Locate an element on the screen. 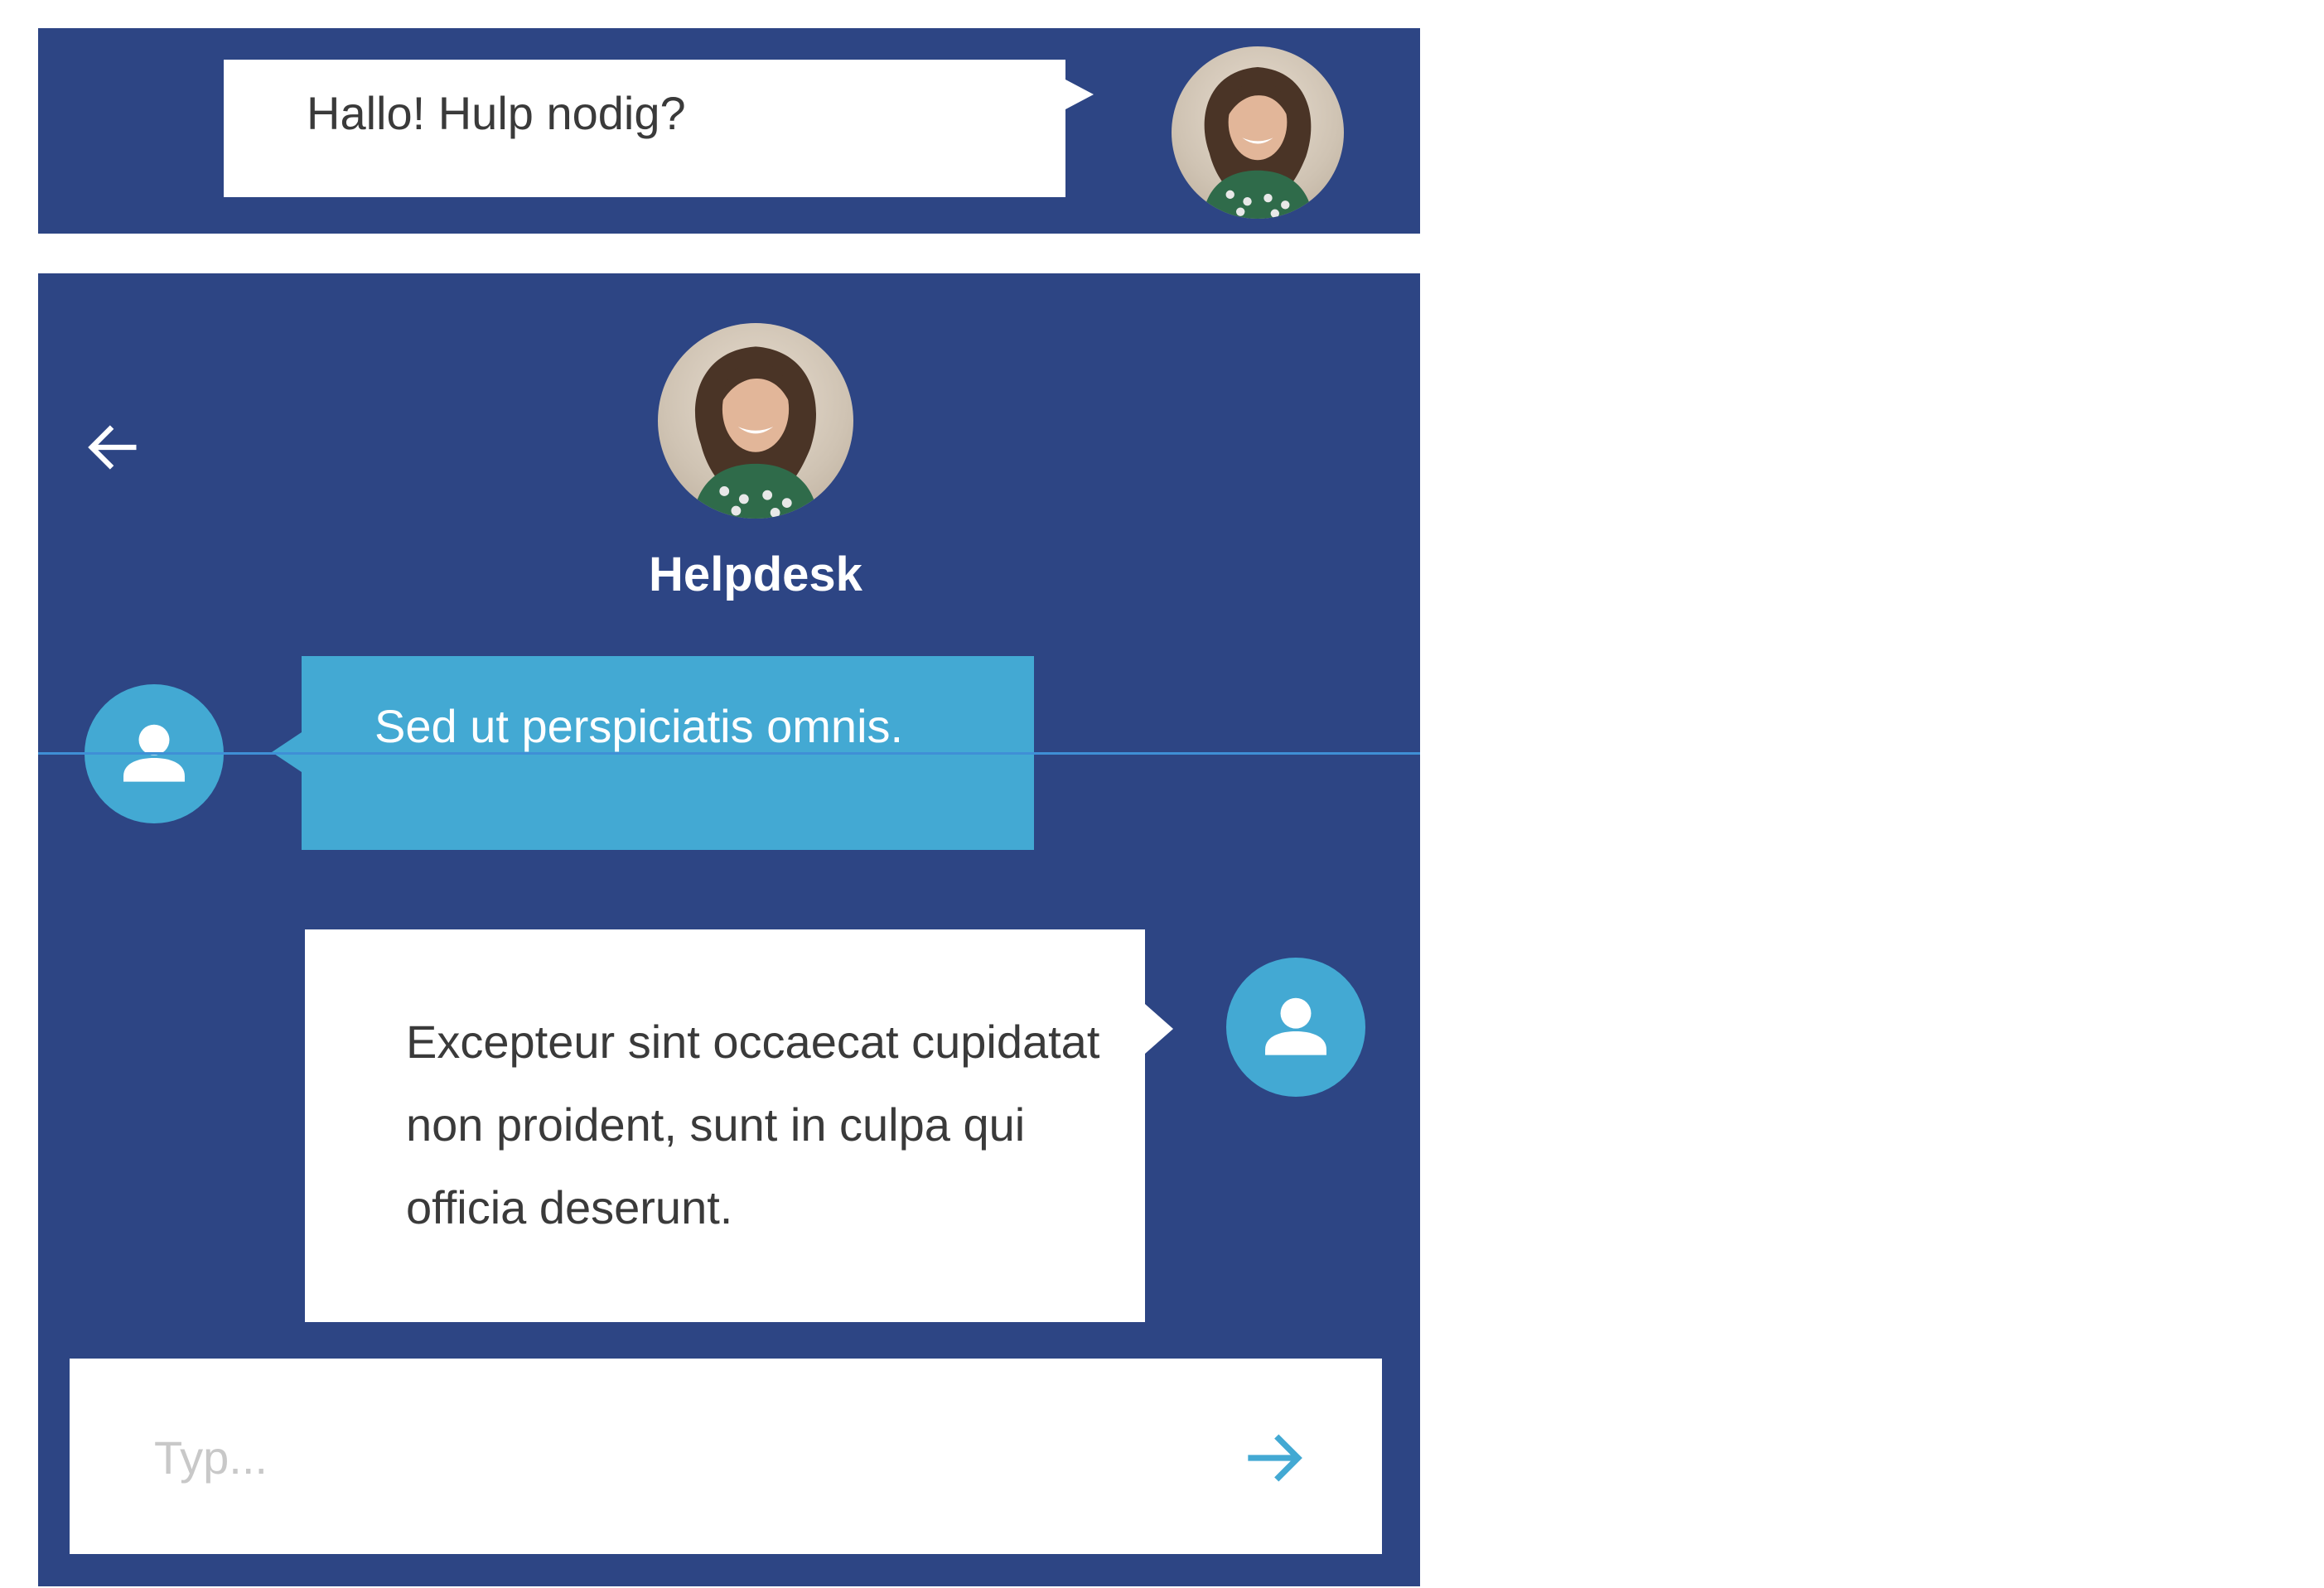  message-composer is located at coordinates (726, 1456).